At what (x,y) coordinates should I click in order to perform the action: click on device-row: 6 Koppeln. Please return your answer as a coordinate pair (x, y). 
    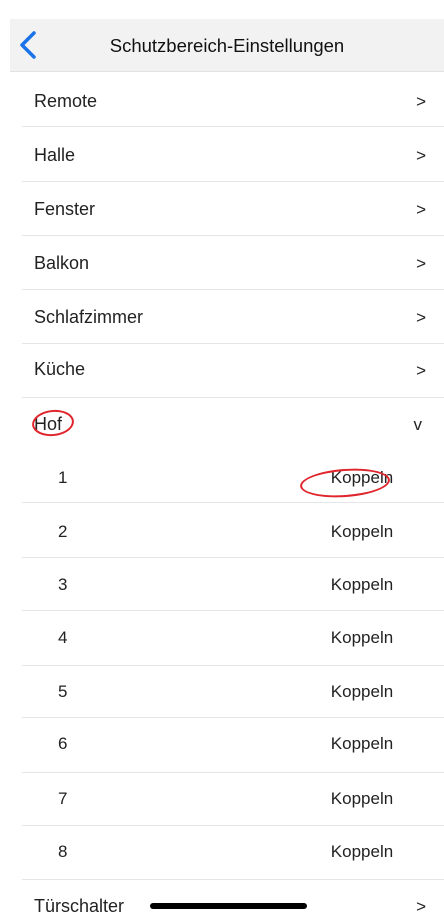
    Looking at the image, I should click on (233, 745).